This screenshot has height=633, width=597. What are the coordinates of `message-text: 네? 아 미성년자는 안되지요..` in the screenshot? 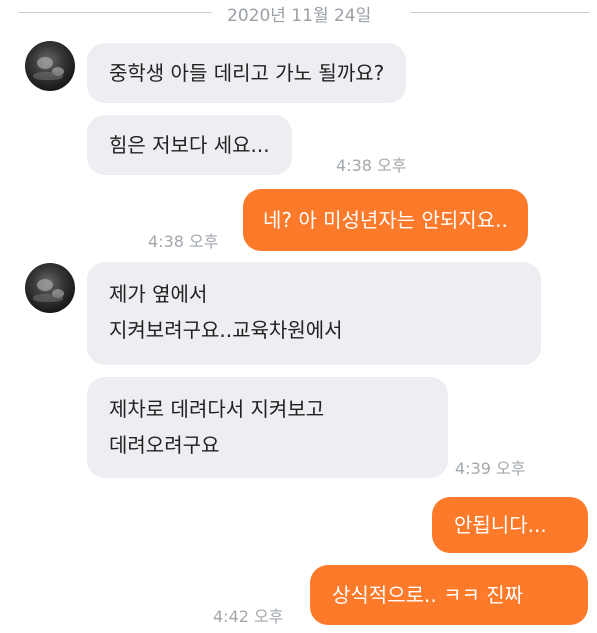 It's located at (385, 220).